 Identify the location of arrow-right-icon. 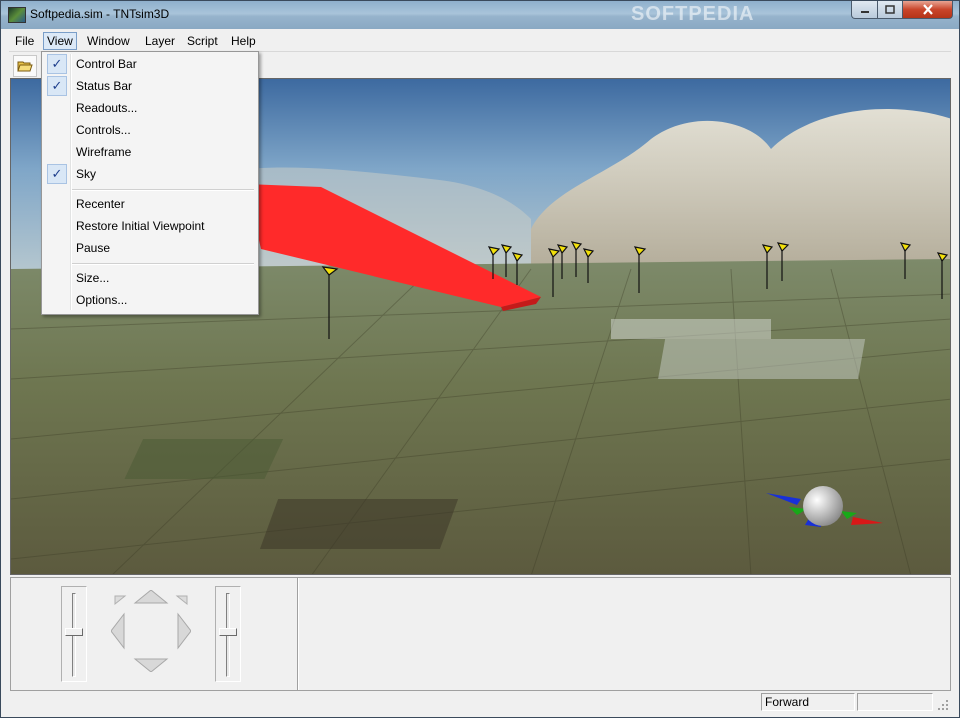
(184, 631).